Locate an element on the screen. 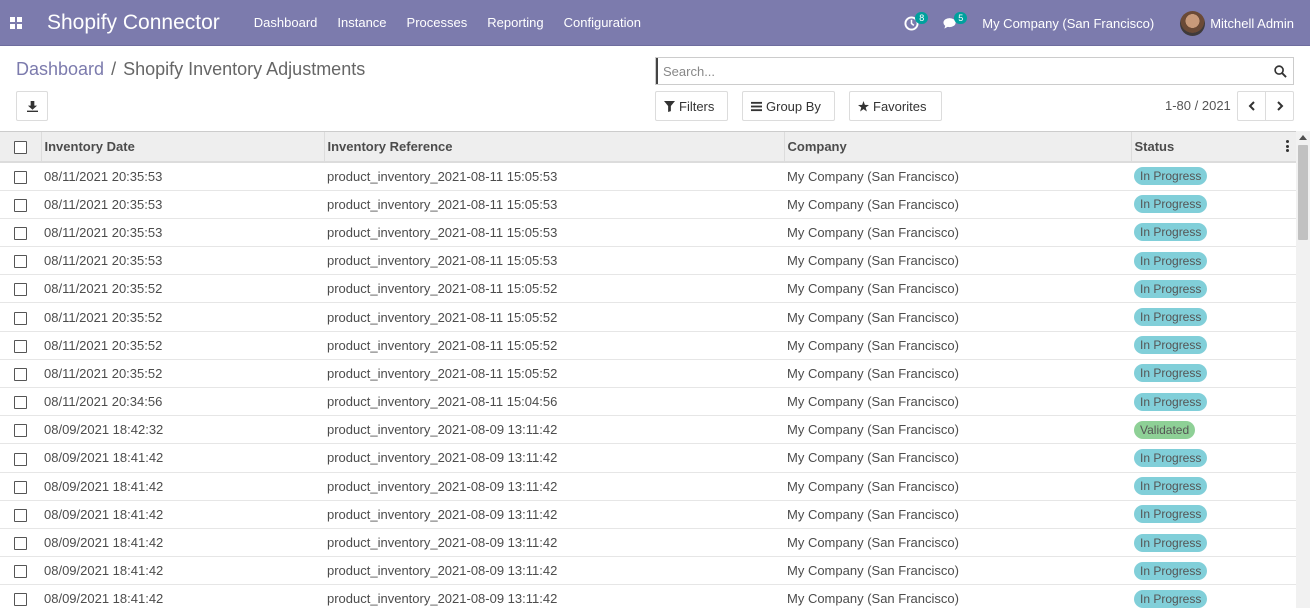  star-icon is located at coordinates (863, 106).